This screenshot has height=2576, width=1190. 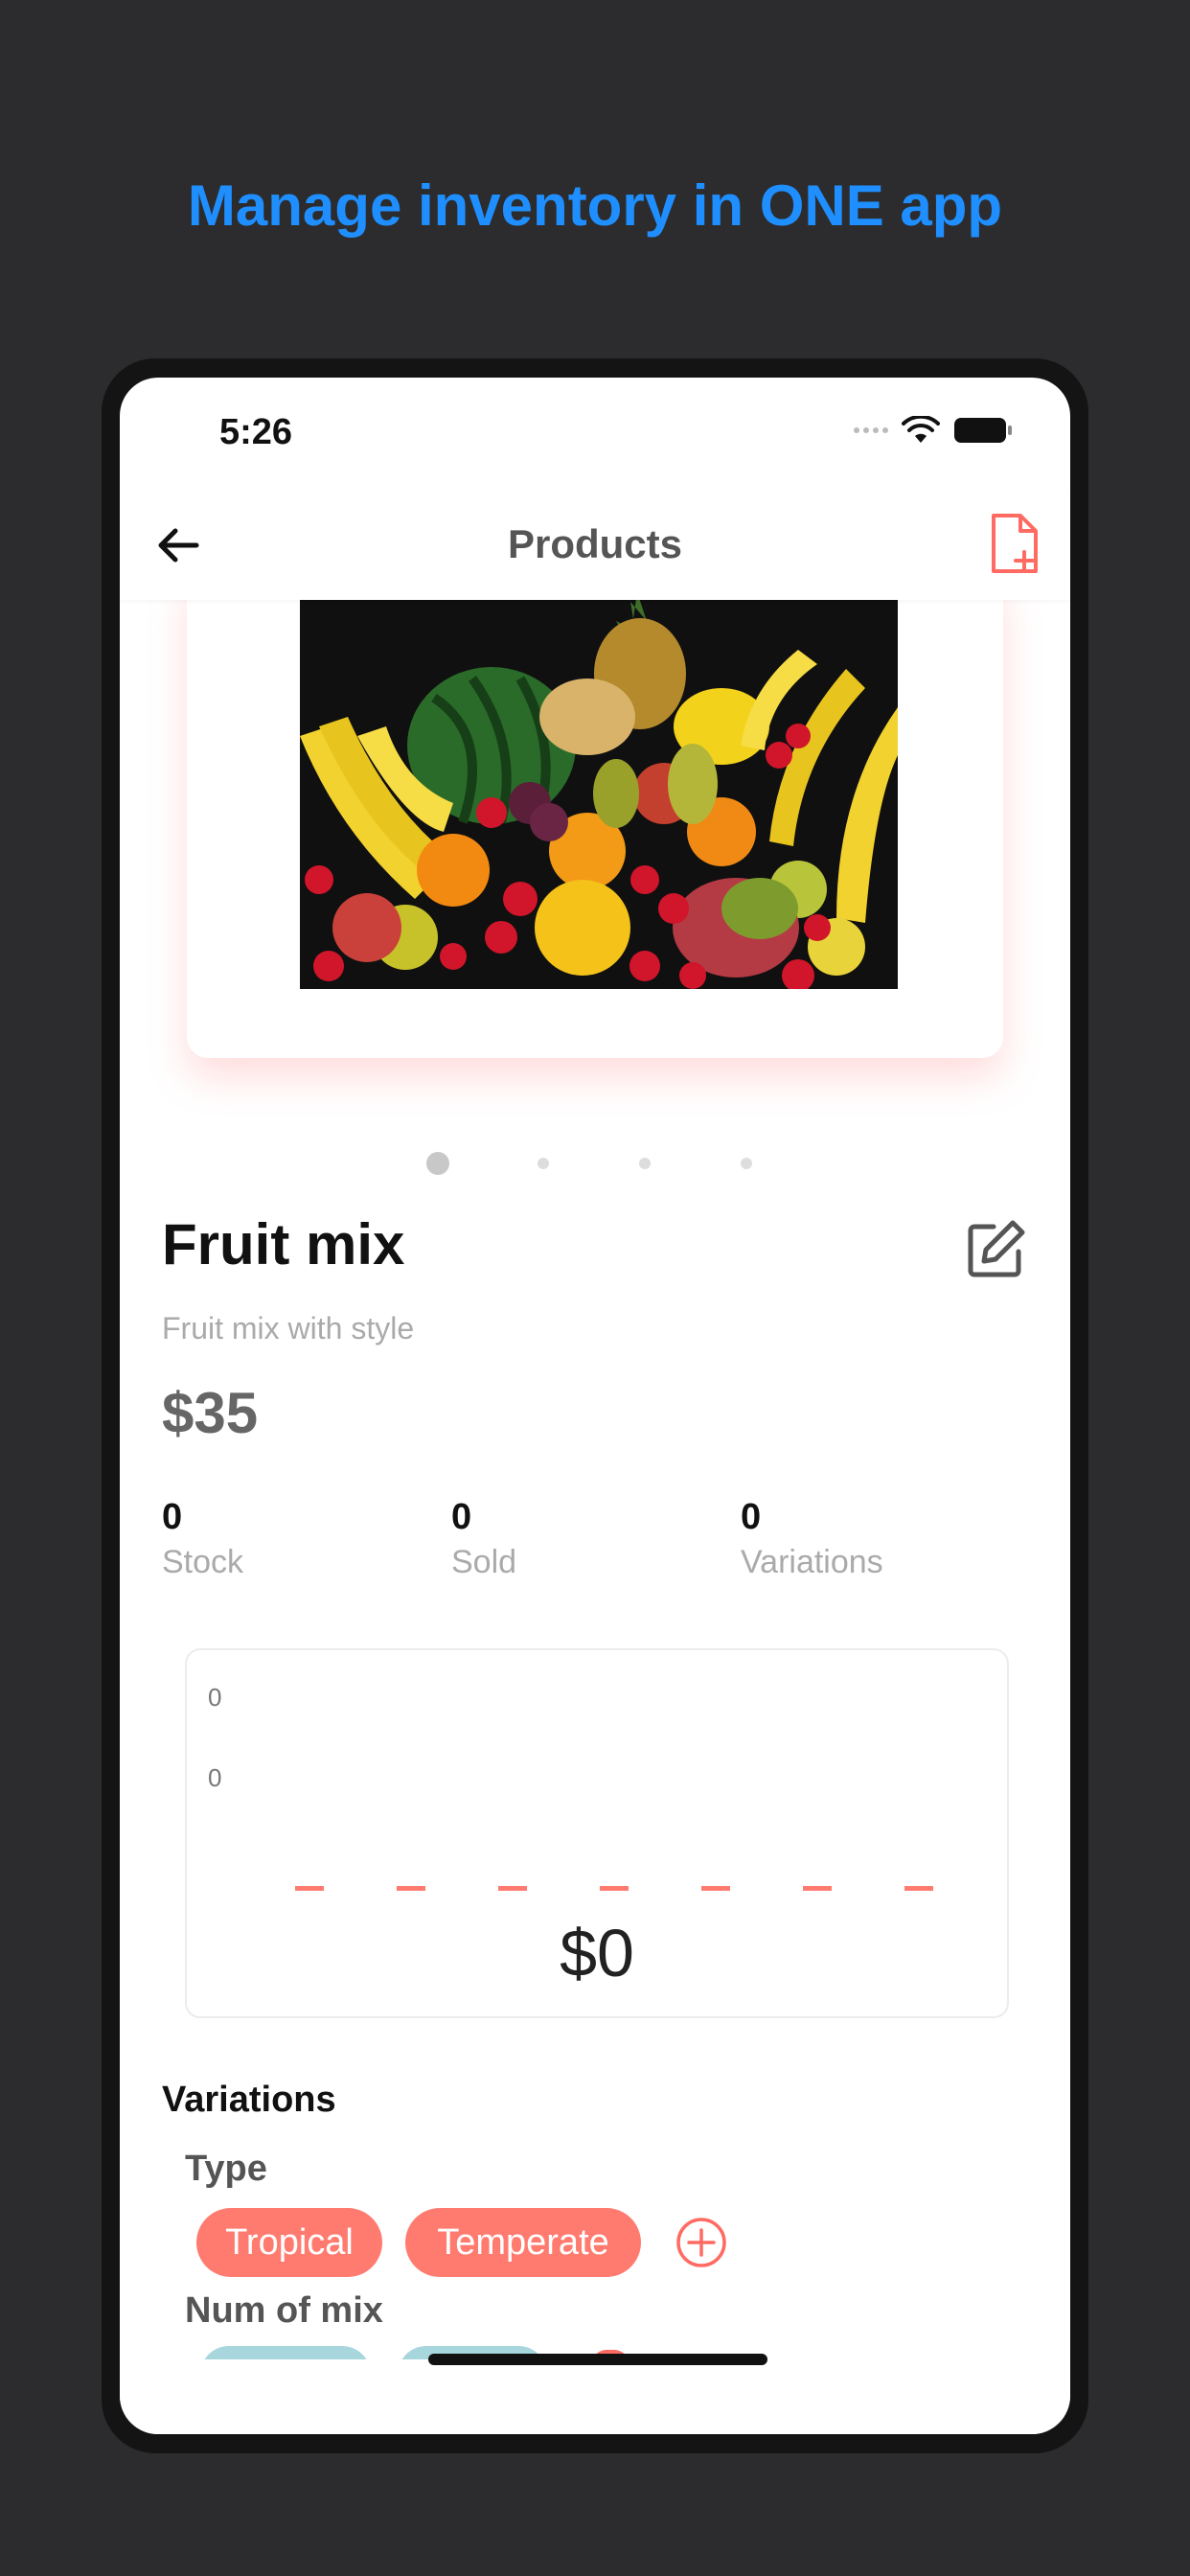 What do you see at coordinates (484, 1562) in the screenshot?
I see `stat-label: Sold` at bounding box center [484, 1562].